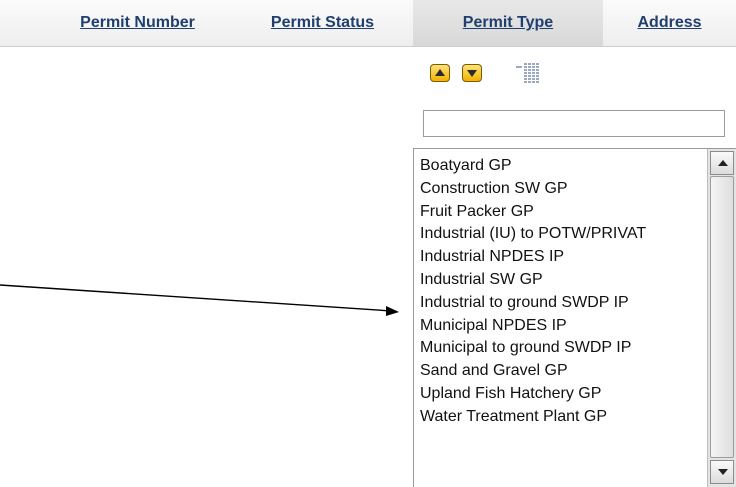 The image size is (736, 487). Describe the element at coordinates (528, 74) in the screenshot. I see `select-all-icon` at that location.